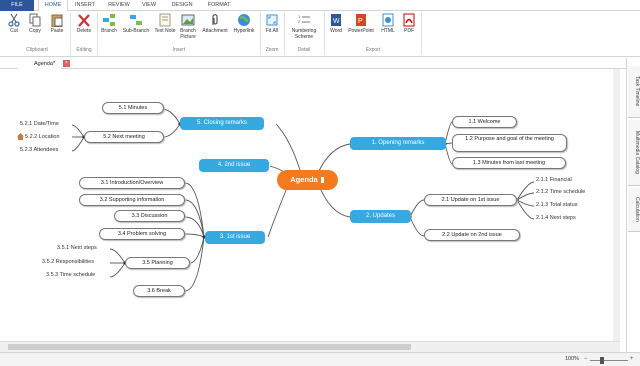 This screenshot has width=640, height=366. What do you see at coordinates (634, 153) in the screenshot?
I see `tab-multimedia-catalog: Multimedia Catalog` at bounding box center [634, 153].